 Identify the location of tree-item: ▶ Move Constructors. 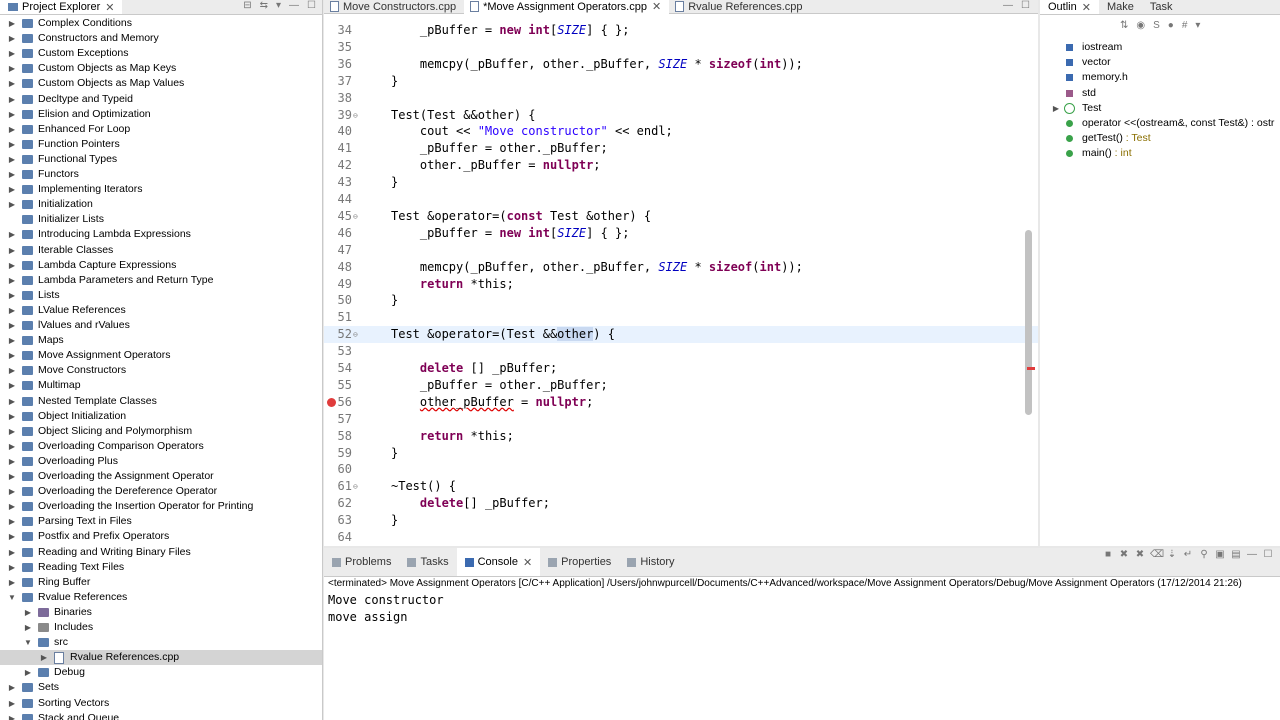
(161, 370).